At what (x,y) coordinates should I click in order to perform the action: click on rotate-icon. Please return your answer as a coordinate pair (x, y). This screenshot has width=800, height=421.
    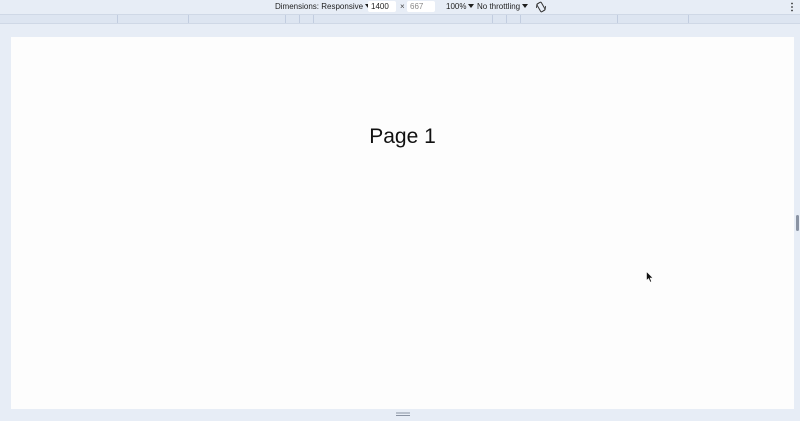
    Looking at the image, I should click on (541, 7).